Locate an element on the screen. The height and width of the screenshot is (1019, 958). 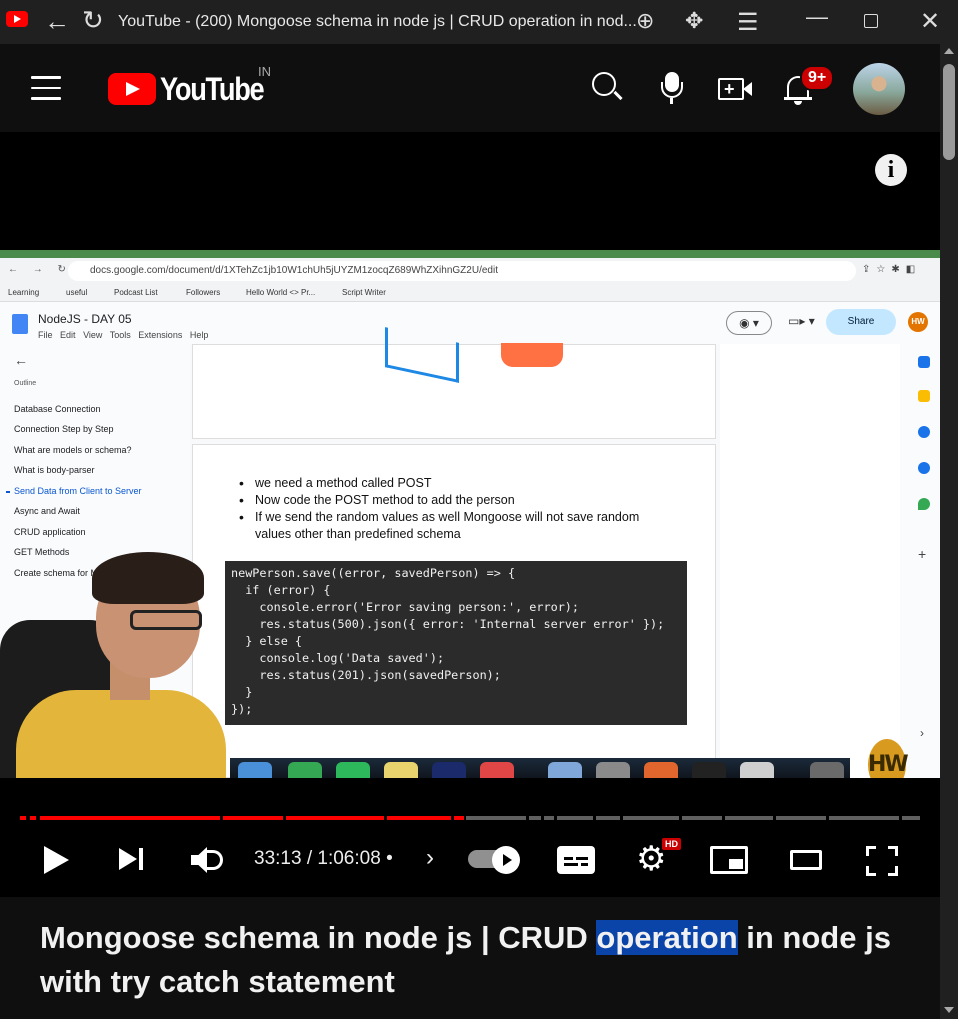
search-icon is located at coordinates (606, 86).